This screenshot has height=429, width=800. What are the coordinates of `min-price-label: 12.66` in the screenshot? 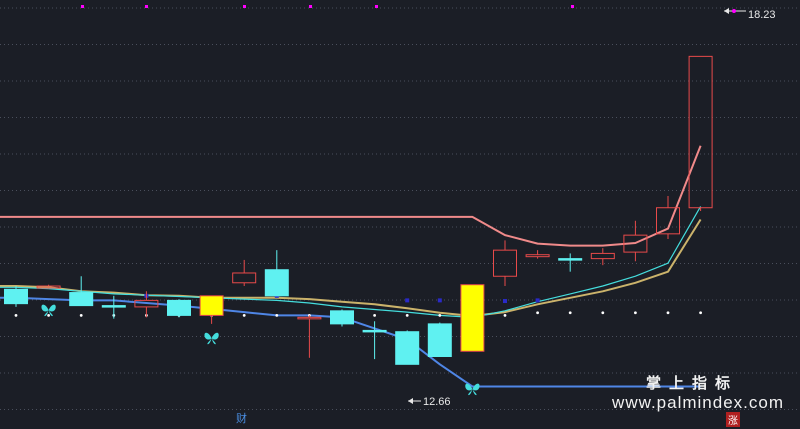 It's located at (437, 402).